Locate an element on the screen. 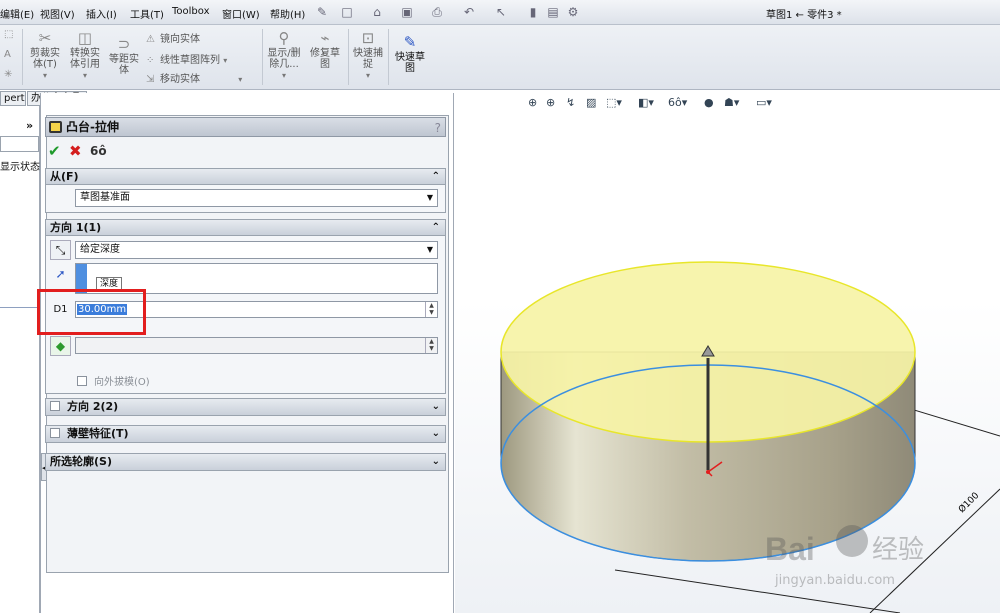 This screenshot has width=1000, height=613. baidu-watermark: Bai 经验 jingyan.baidu.com is located at coordinates (844, 556).